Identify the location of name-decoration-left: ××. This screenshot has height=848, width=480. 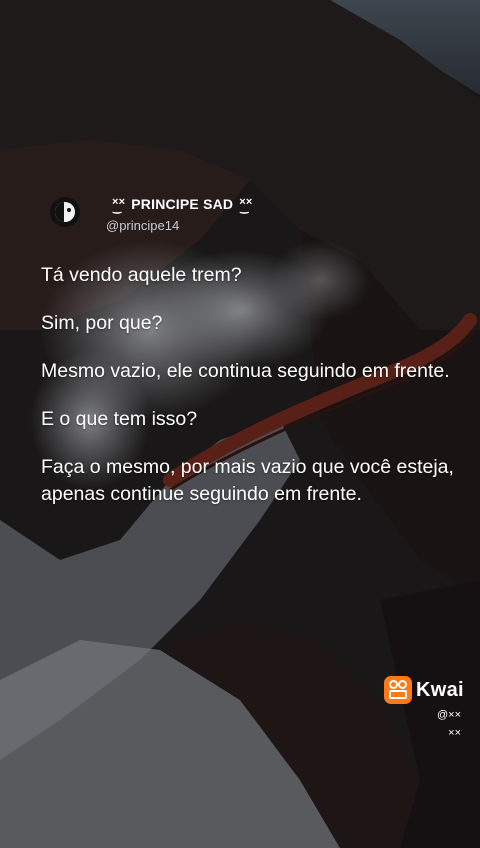
(118, 205).